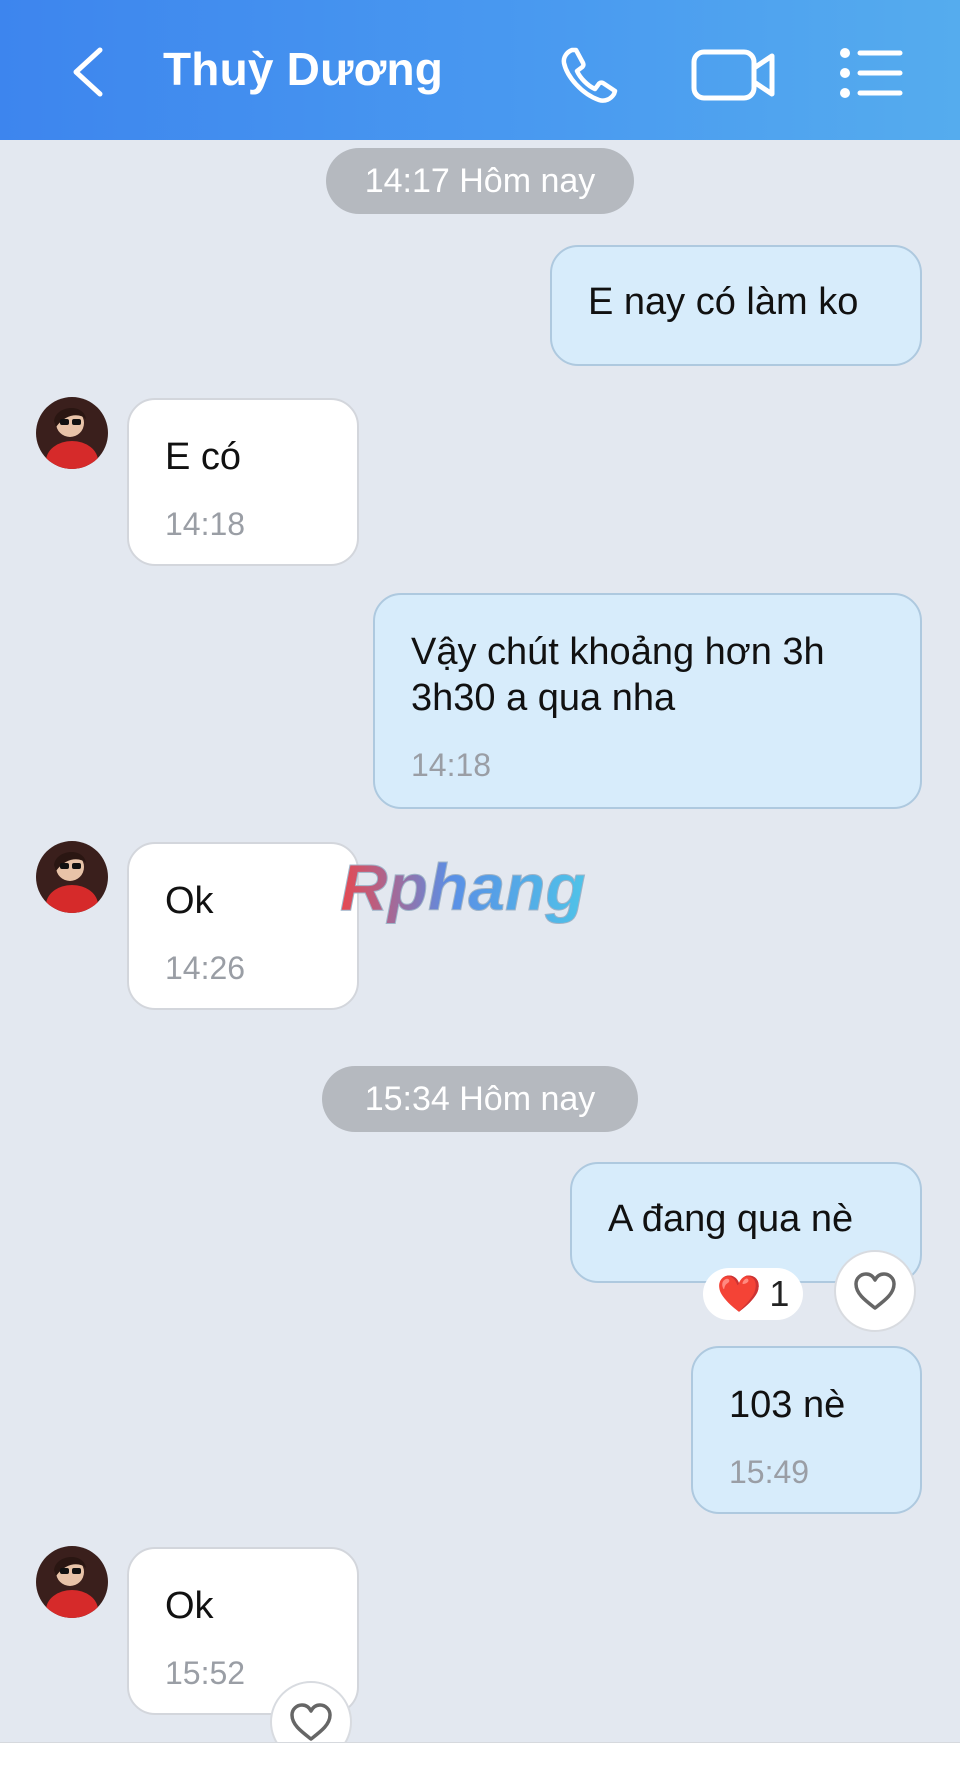 The image size is (960, 1783). I want to click on message-bubble-outgoing: E nay có làm ko, so click(736, 305).